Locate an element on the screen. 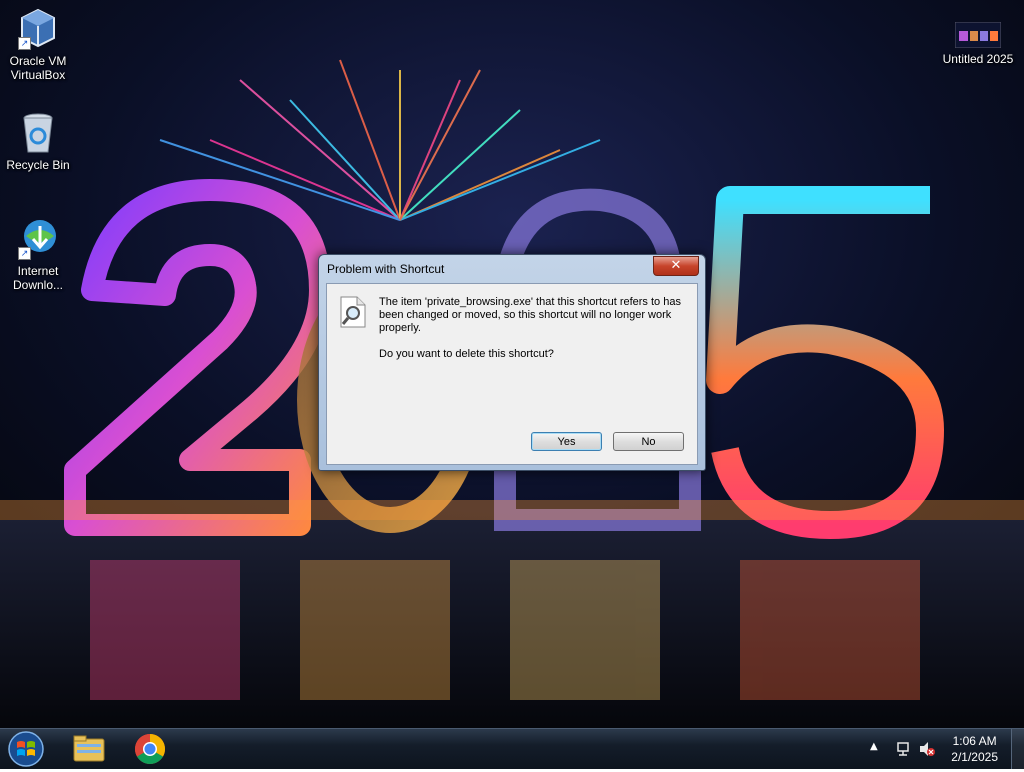 The image size is (1024, 772). desktop-icon-virtualbox: ↗ Oracle VM VirtualBox is located at coordinates (38, 44).